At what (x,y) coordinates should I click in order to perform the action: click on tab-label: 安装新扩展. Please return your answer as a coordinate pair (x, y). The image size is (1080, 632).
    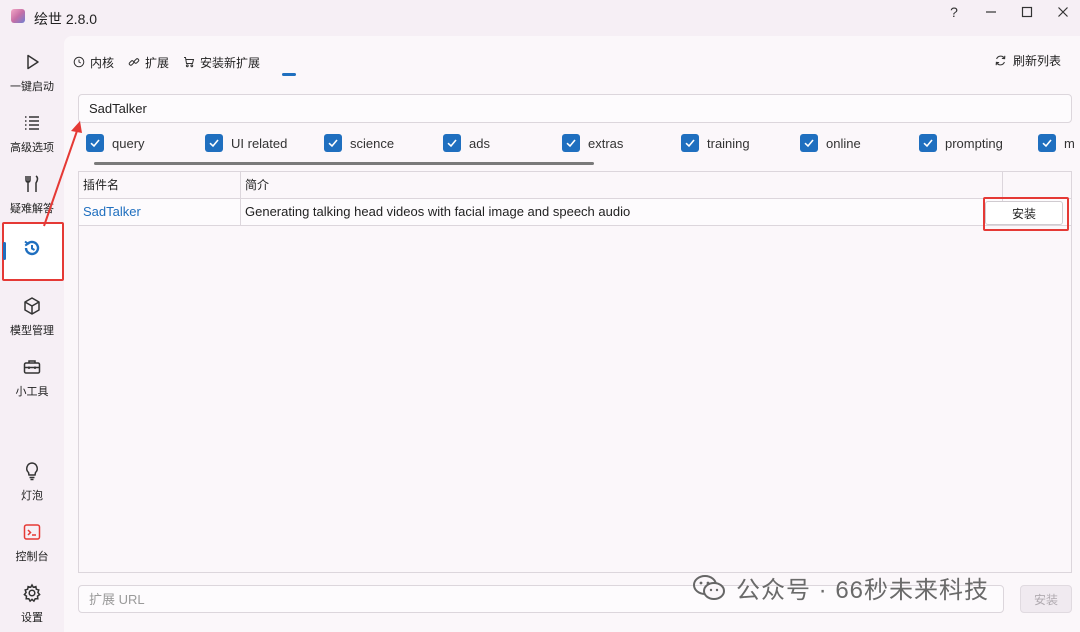
    Looking at the image, I should click on (230, 62).